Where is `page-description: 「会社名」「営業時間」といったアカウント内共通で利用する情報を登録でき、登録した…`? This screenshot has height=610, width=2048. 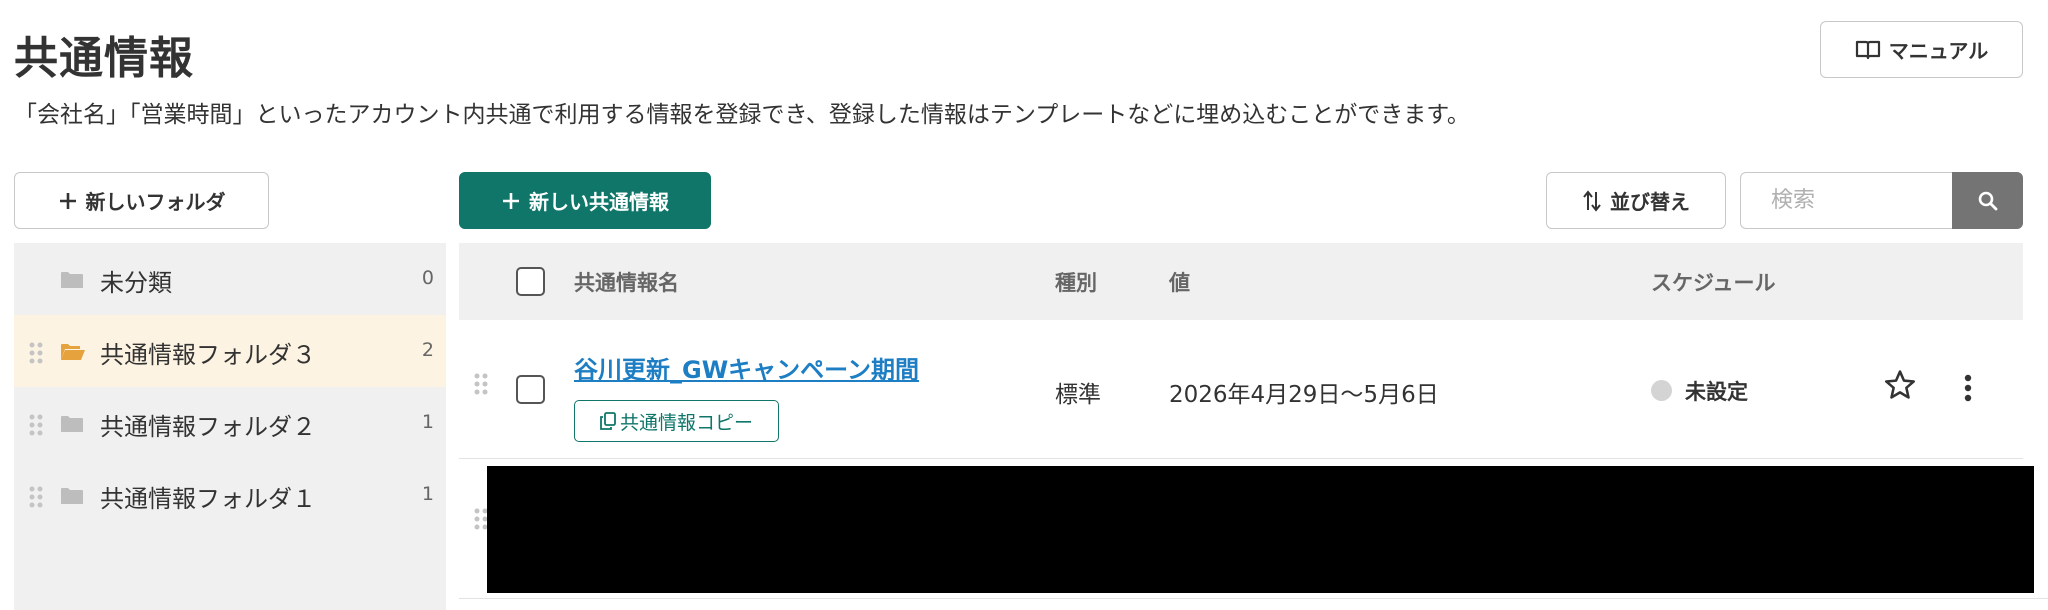
page-description: 「会社名」「営業時間」といったアカウント内共通で利用する情報を登録でき、登録した… is located at coordinates (742, 115).